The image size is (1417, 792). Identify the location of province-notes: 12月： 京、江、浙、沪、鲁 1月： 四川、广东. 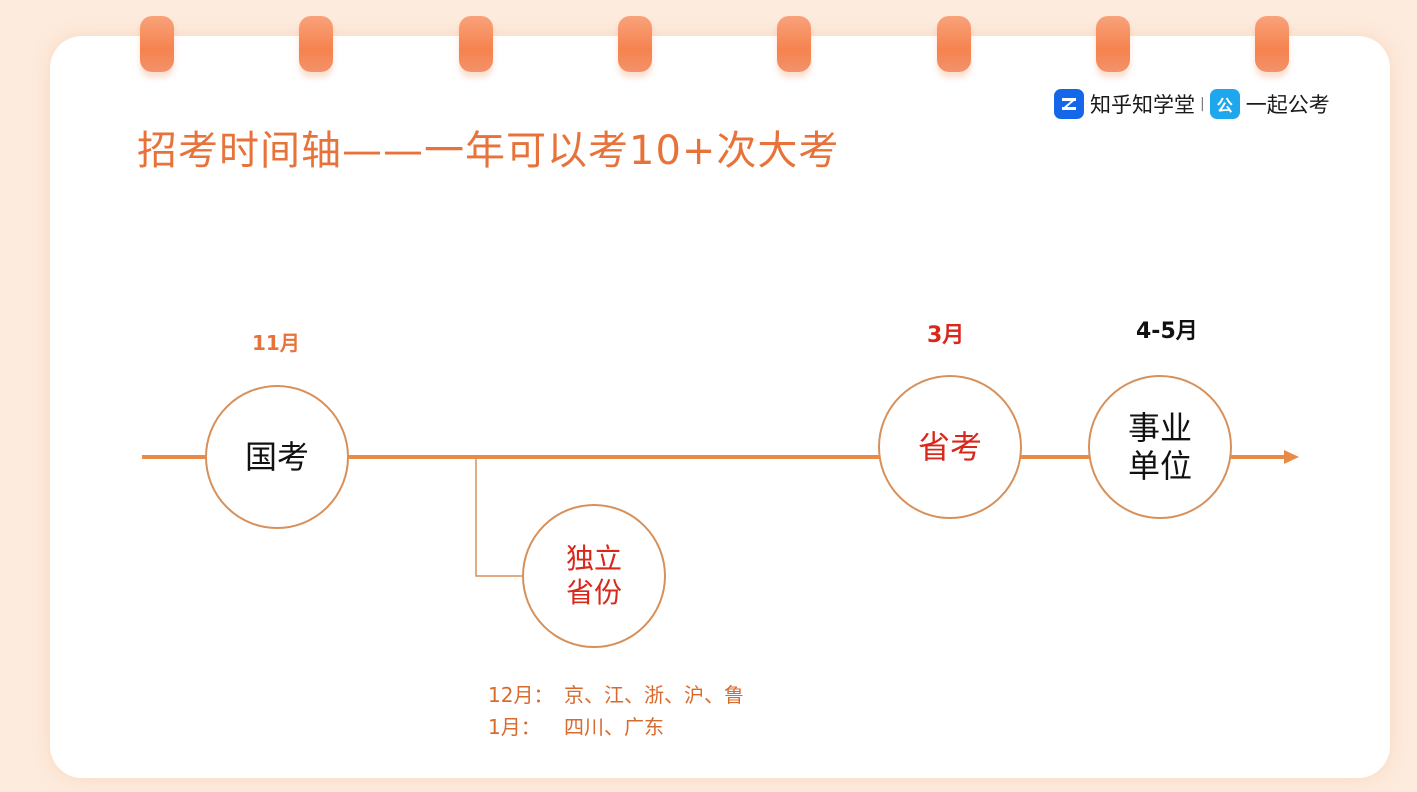
(616, 711).